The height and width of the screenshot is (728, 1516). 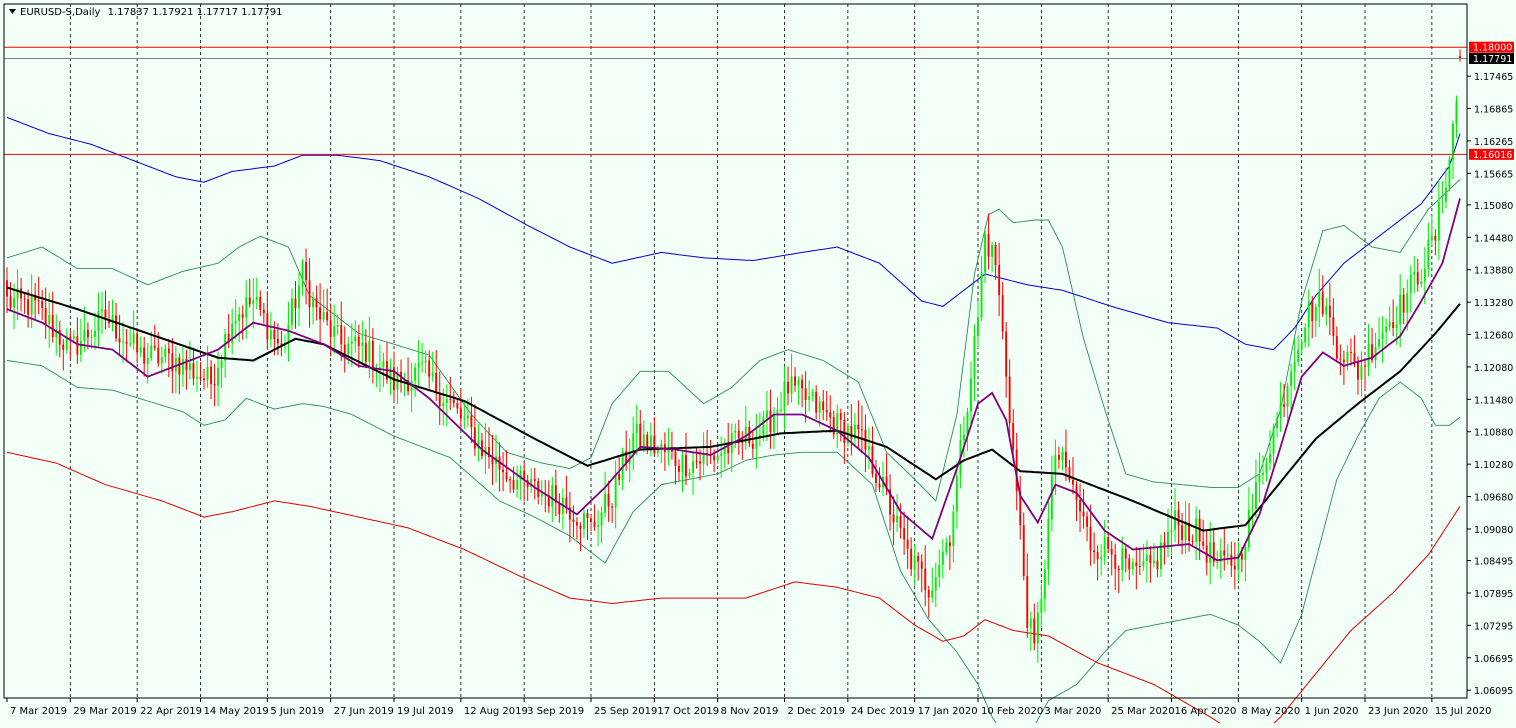 What do you see at coordinates (1072, 711) in the screenshot?
I see `x-tick-label: 3 Mar 2020` at bounding box center [1072, 711].